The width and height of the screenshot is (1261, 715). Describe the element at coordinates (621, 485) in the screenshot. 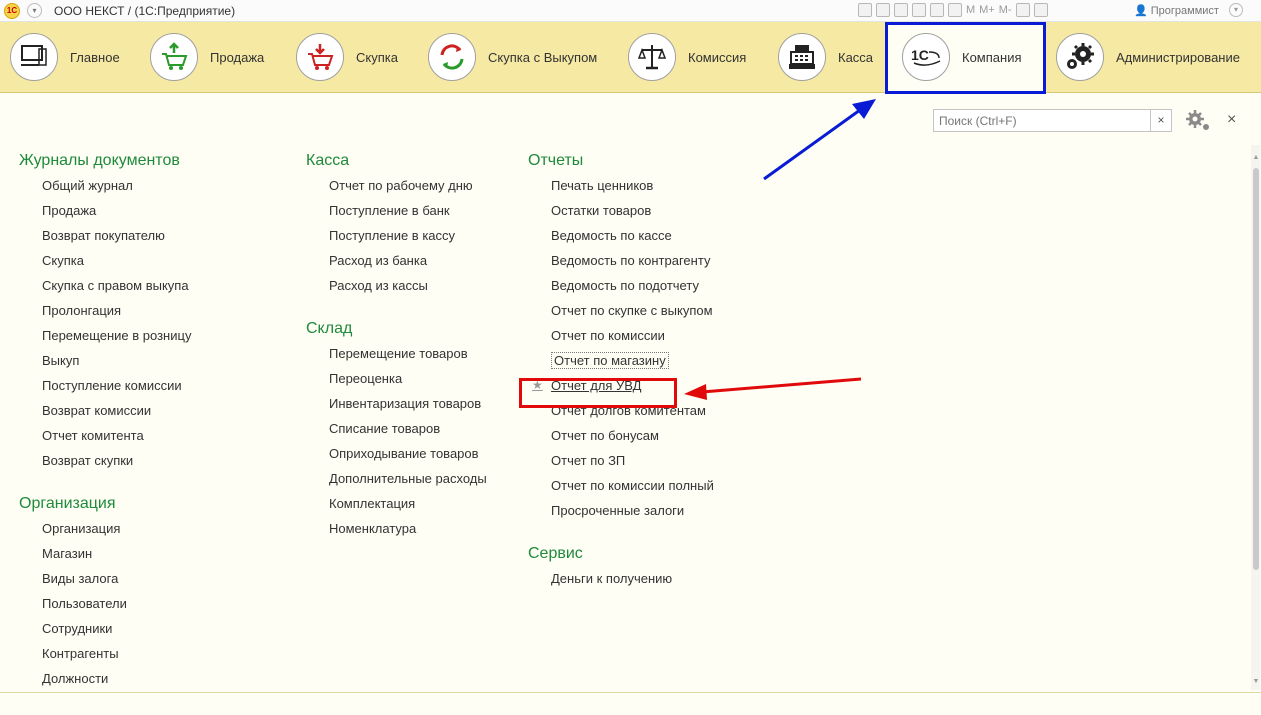

I see `link-full-commission-report: Отчет по комиссии полный` at that location.